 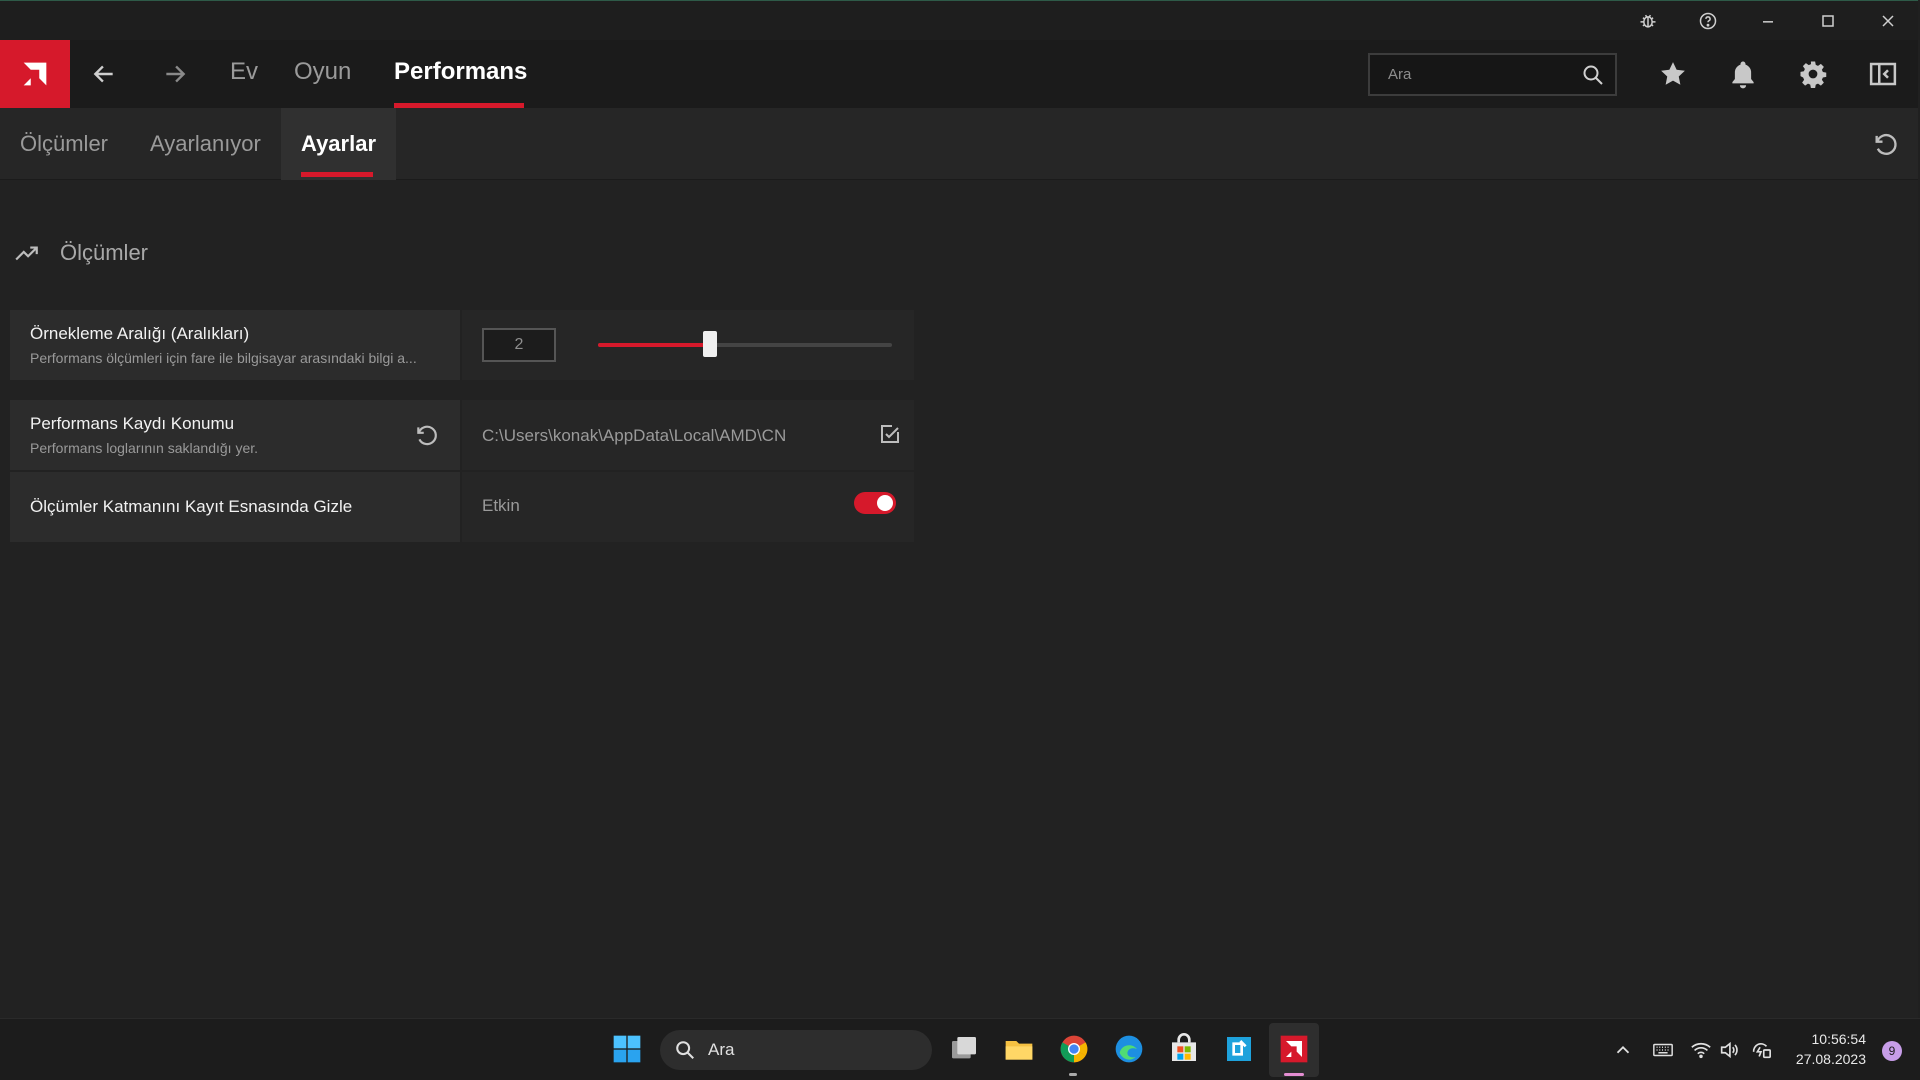 I want to click on help-icon, so click(x=1708, y=21).